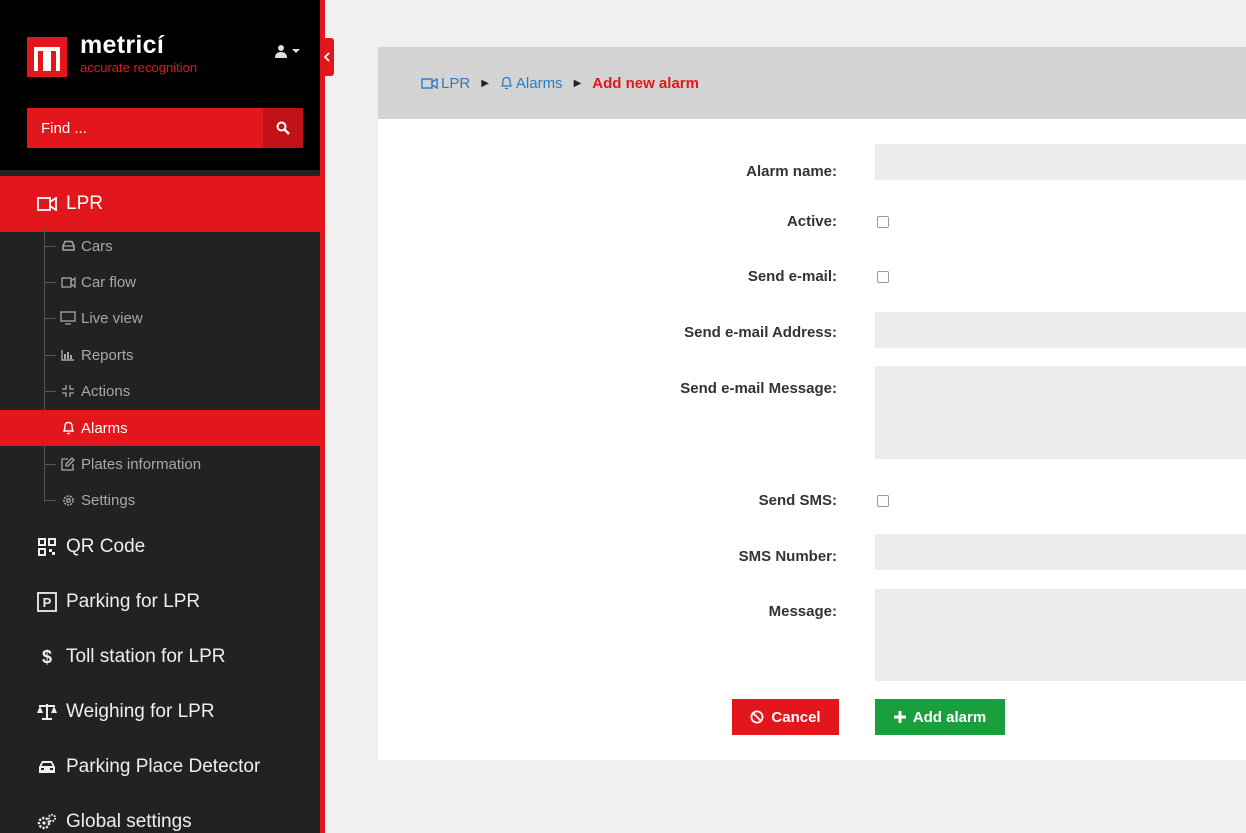 The image size is (1246, 833). I want to click on sidebar-item-label: Settings, so click(108, 500).